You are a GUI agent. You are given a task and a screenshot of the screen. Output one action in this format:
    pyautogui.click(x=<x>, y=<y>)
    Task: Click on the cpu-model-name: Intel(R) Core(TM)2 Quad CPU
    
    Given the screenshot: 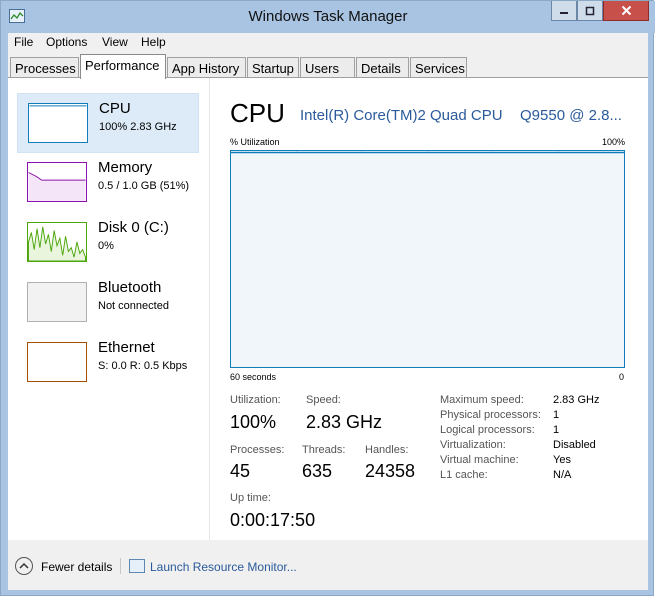 What is the action you would take?
    pyautogui.click(x=401, y=115)
    